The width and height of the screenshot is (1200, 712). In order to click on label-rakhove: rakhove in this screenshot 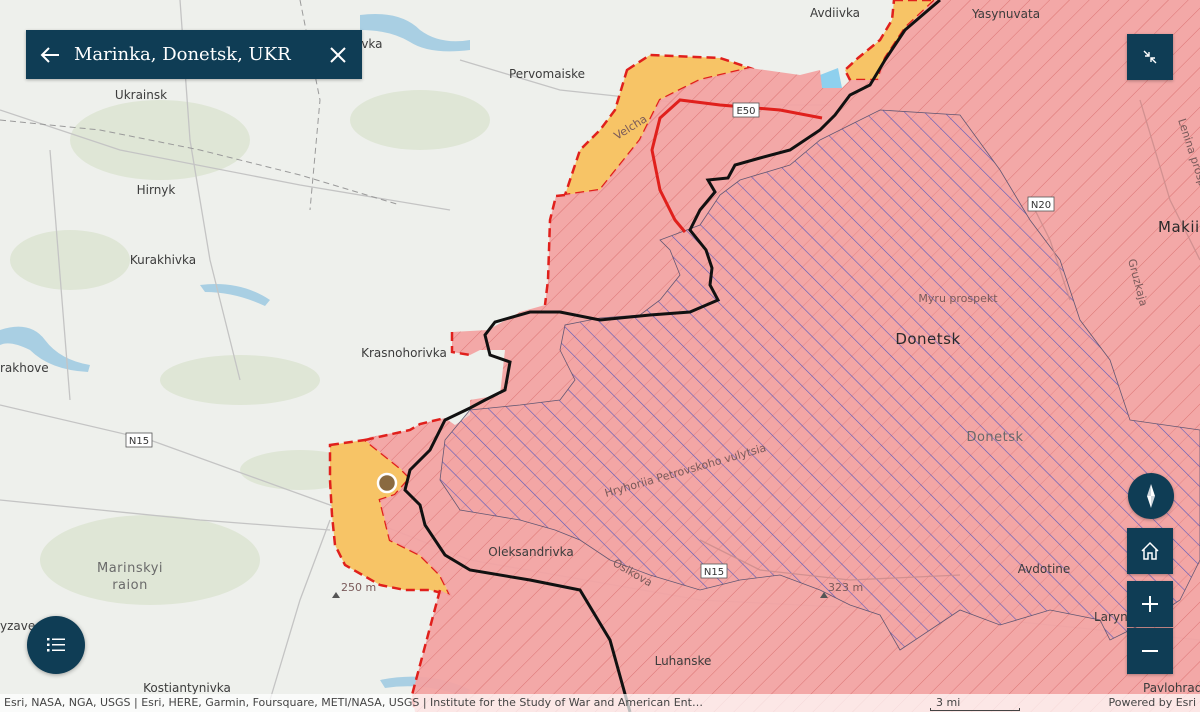, I will do `click(24, 368)`.